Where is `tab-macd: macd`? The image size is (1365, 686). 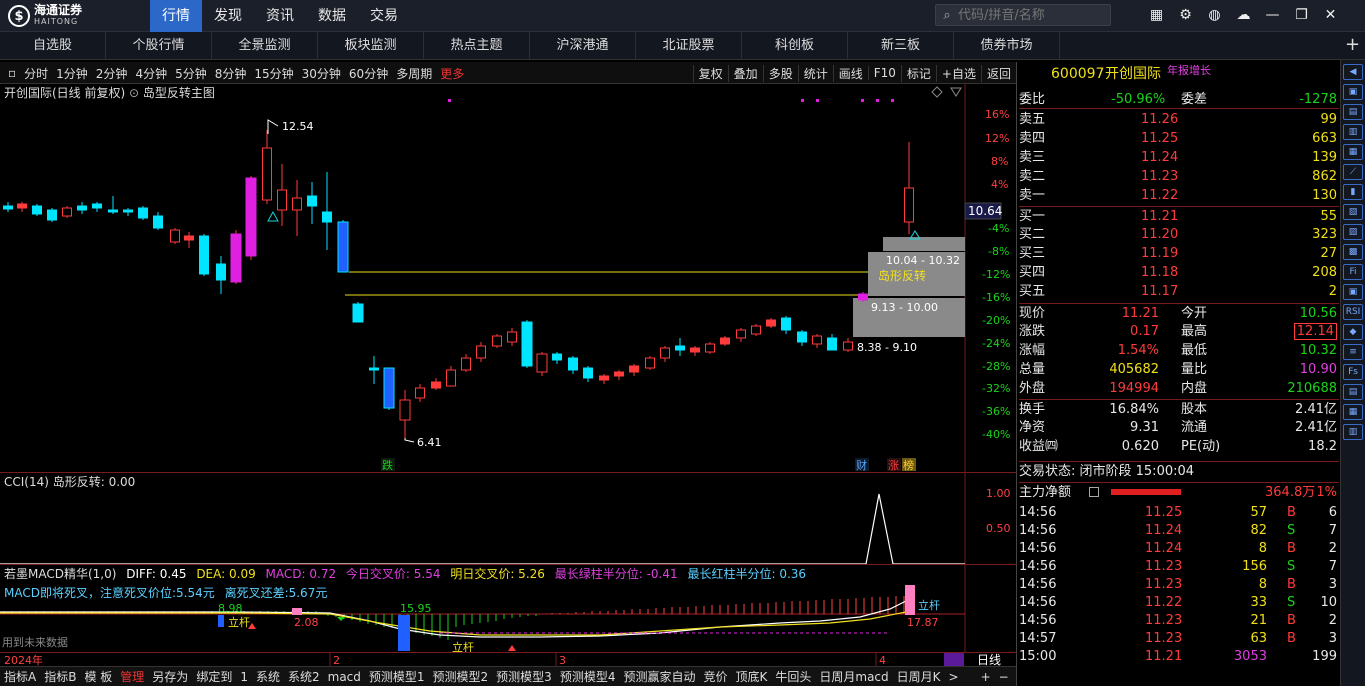
tab-macd: macd is located at coordinates (344, 677).